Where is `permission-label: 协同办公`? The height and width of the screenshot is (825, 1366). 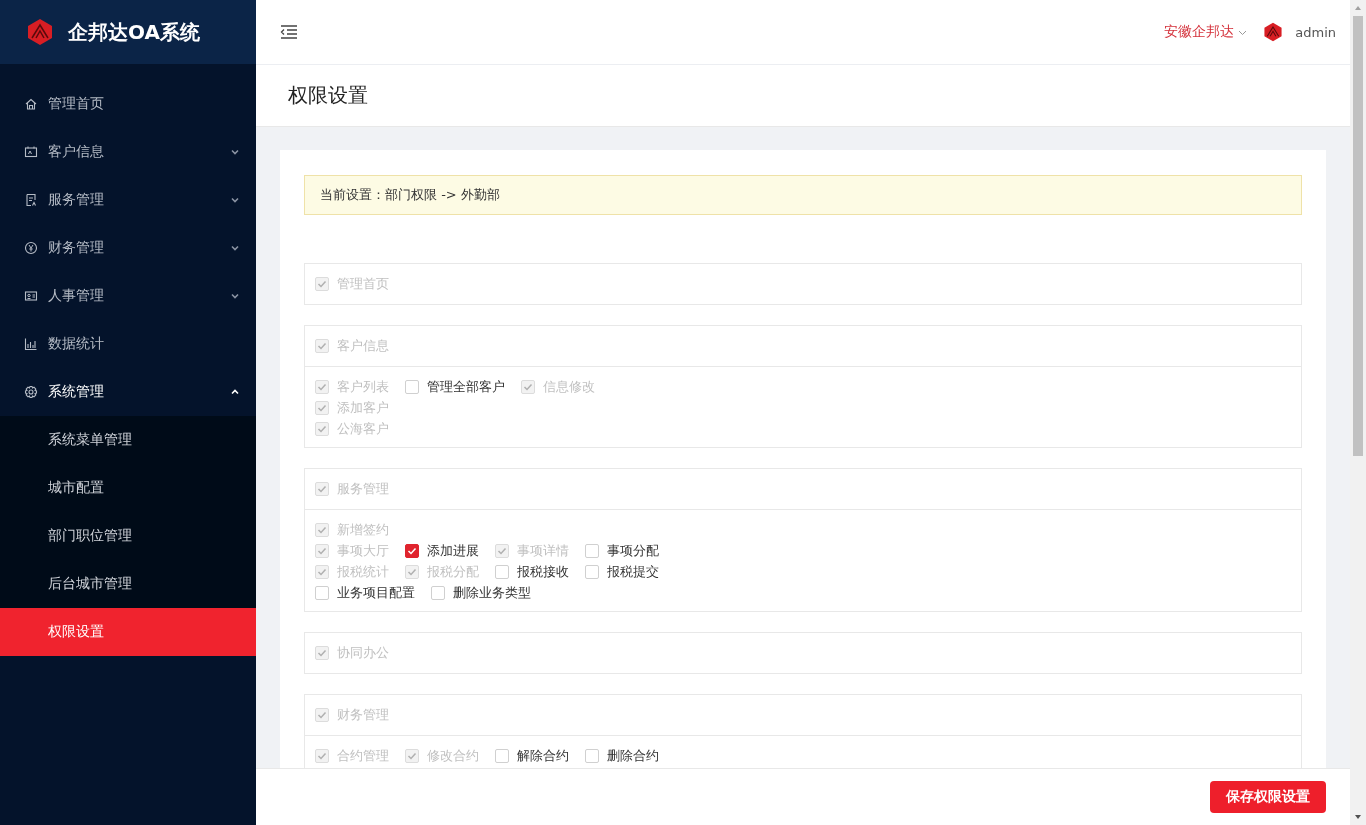 permission-label: 协同办公 is located at coordinates (363, 653).